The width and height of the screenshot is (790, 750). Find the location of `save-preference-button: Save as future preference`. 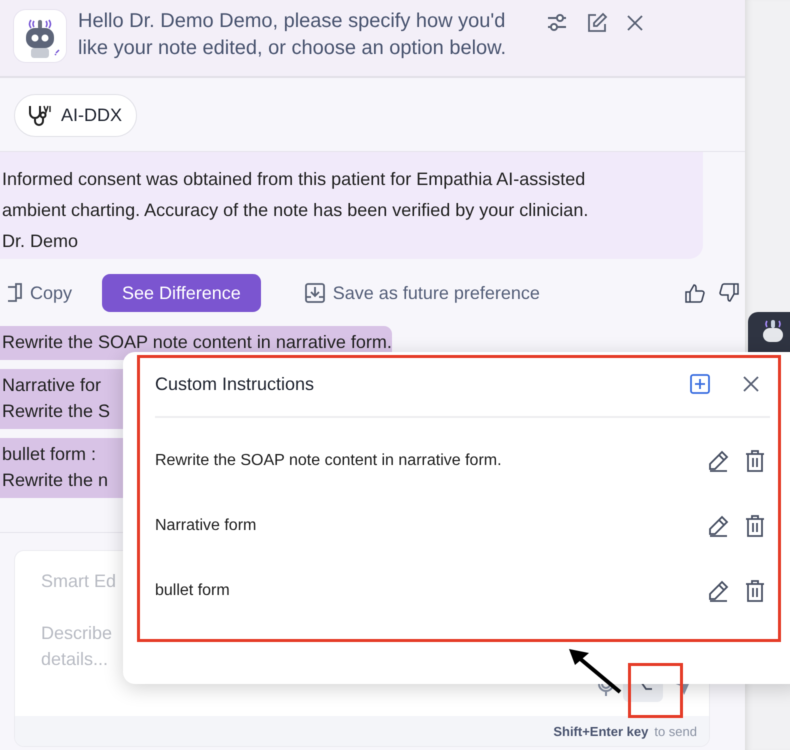

save-preference-button: Save as future preference is located at coordinates (415, 293).